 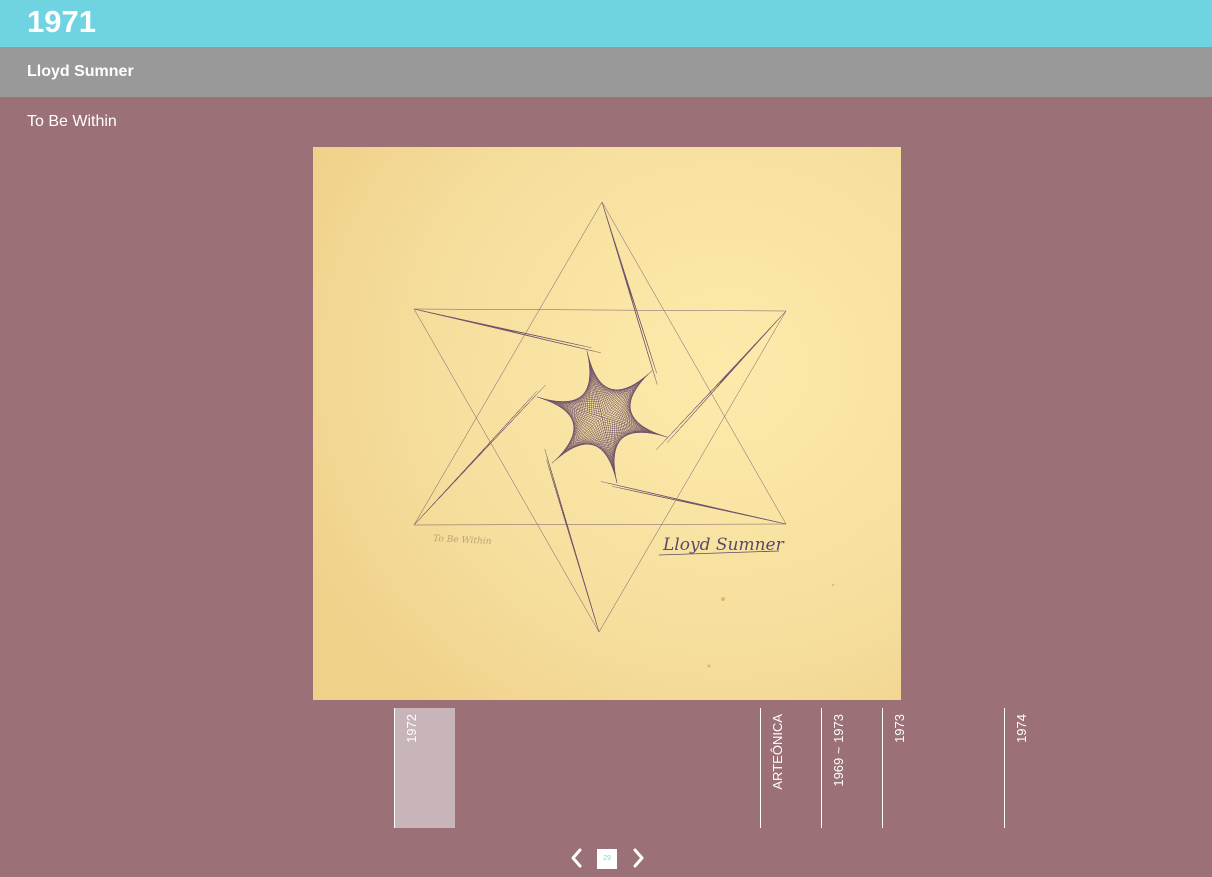 I want to click on page-number: 29, so click(x=607, y=859).